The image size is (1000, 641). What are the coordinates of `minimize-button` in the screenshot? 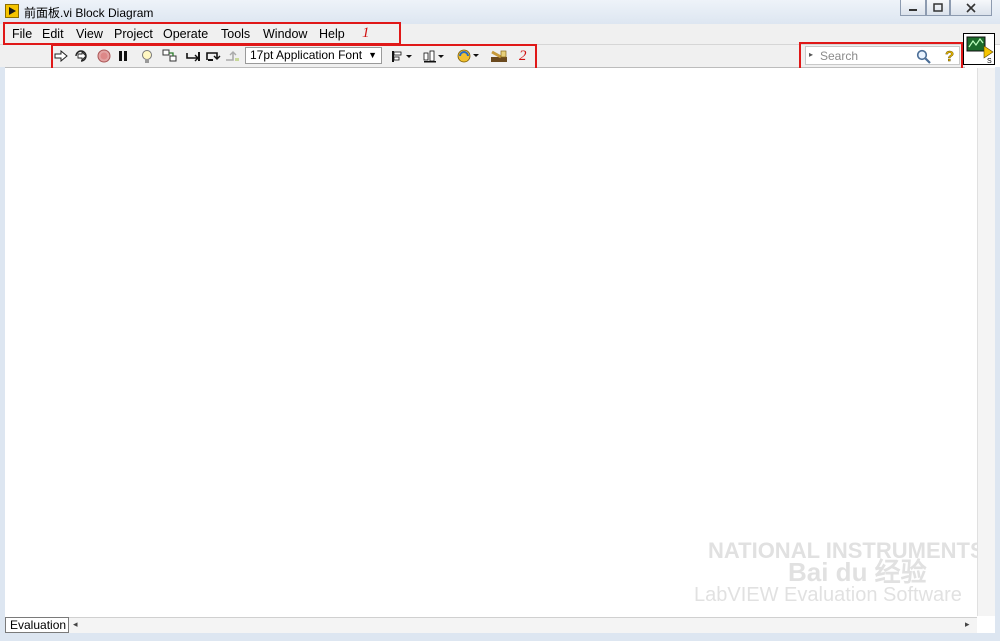 It's located at (913, 8).